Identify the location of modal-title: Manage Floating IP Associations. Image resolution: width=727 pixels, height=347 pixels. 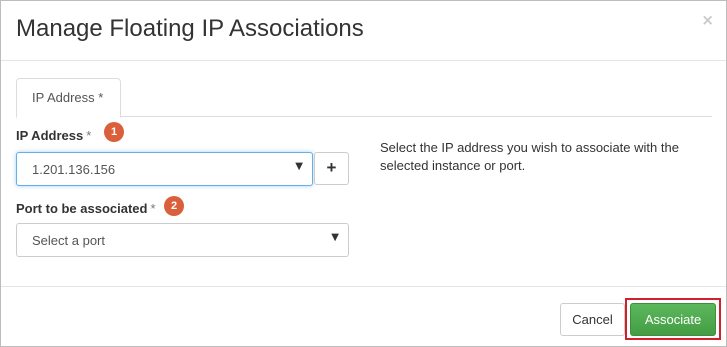
(190, 28).